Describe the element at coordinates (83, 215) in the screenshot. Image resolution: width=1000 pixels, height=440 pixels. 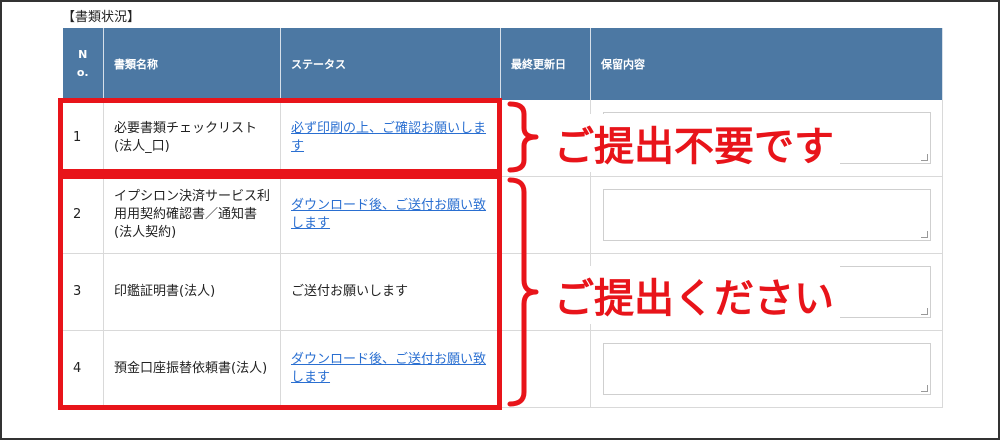
I see `row-number: 2` at that location.